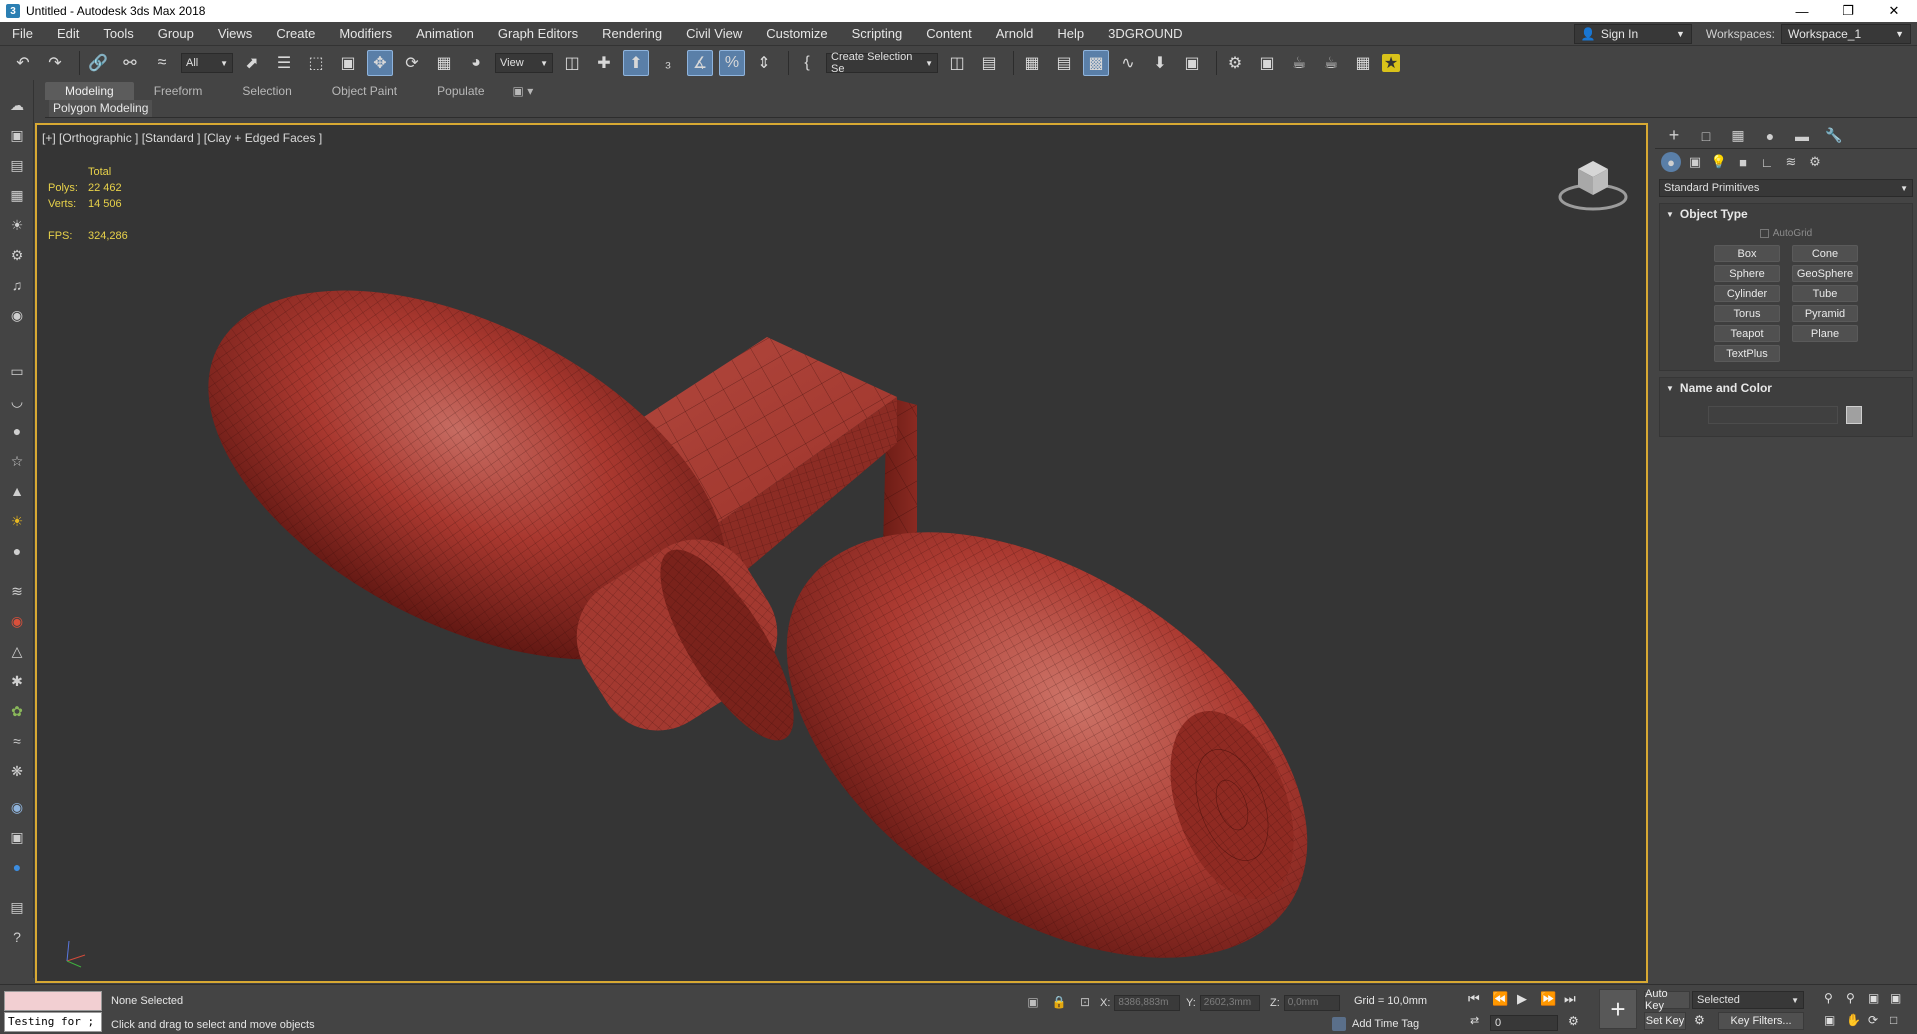 This screenshot has height=1034, width=1917. Describe the element at coordinates (380, 63) in the screenshot. I see `select-and-move-icon: ✥` at that location.